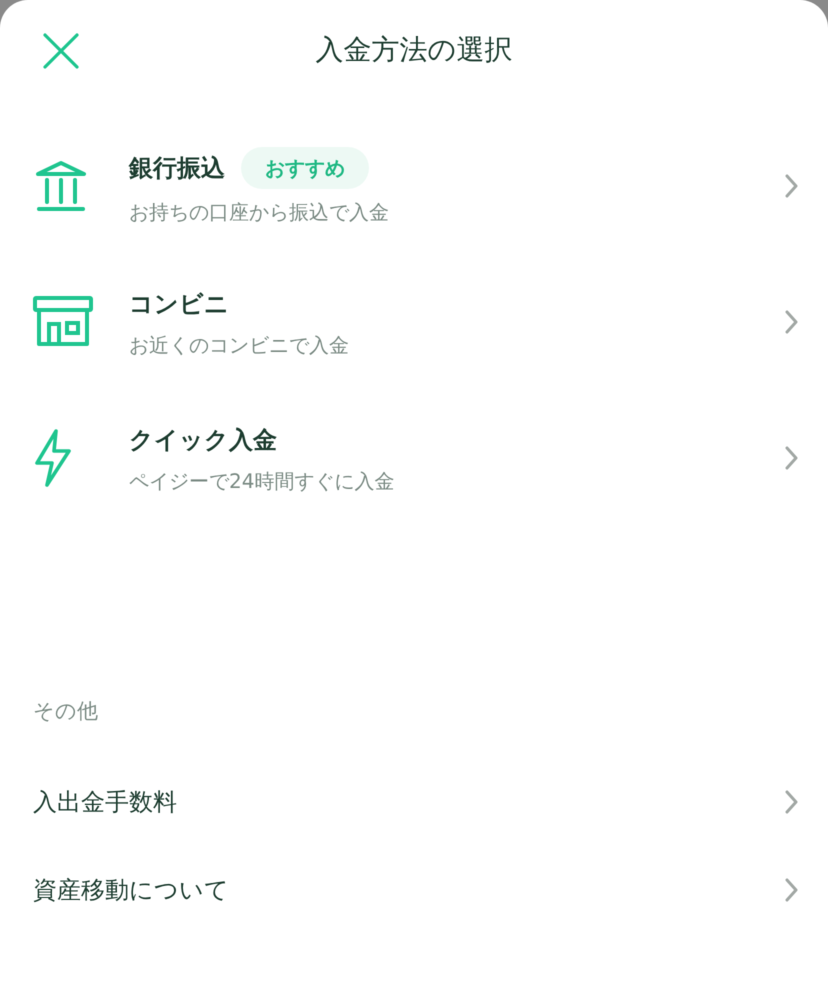 The image size is (828, 1000). What do you see at coordinates (53, 458) in the screenshot?
I see `lightning-icon` at bounding box center [53, 458].